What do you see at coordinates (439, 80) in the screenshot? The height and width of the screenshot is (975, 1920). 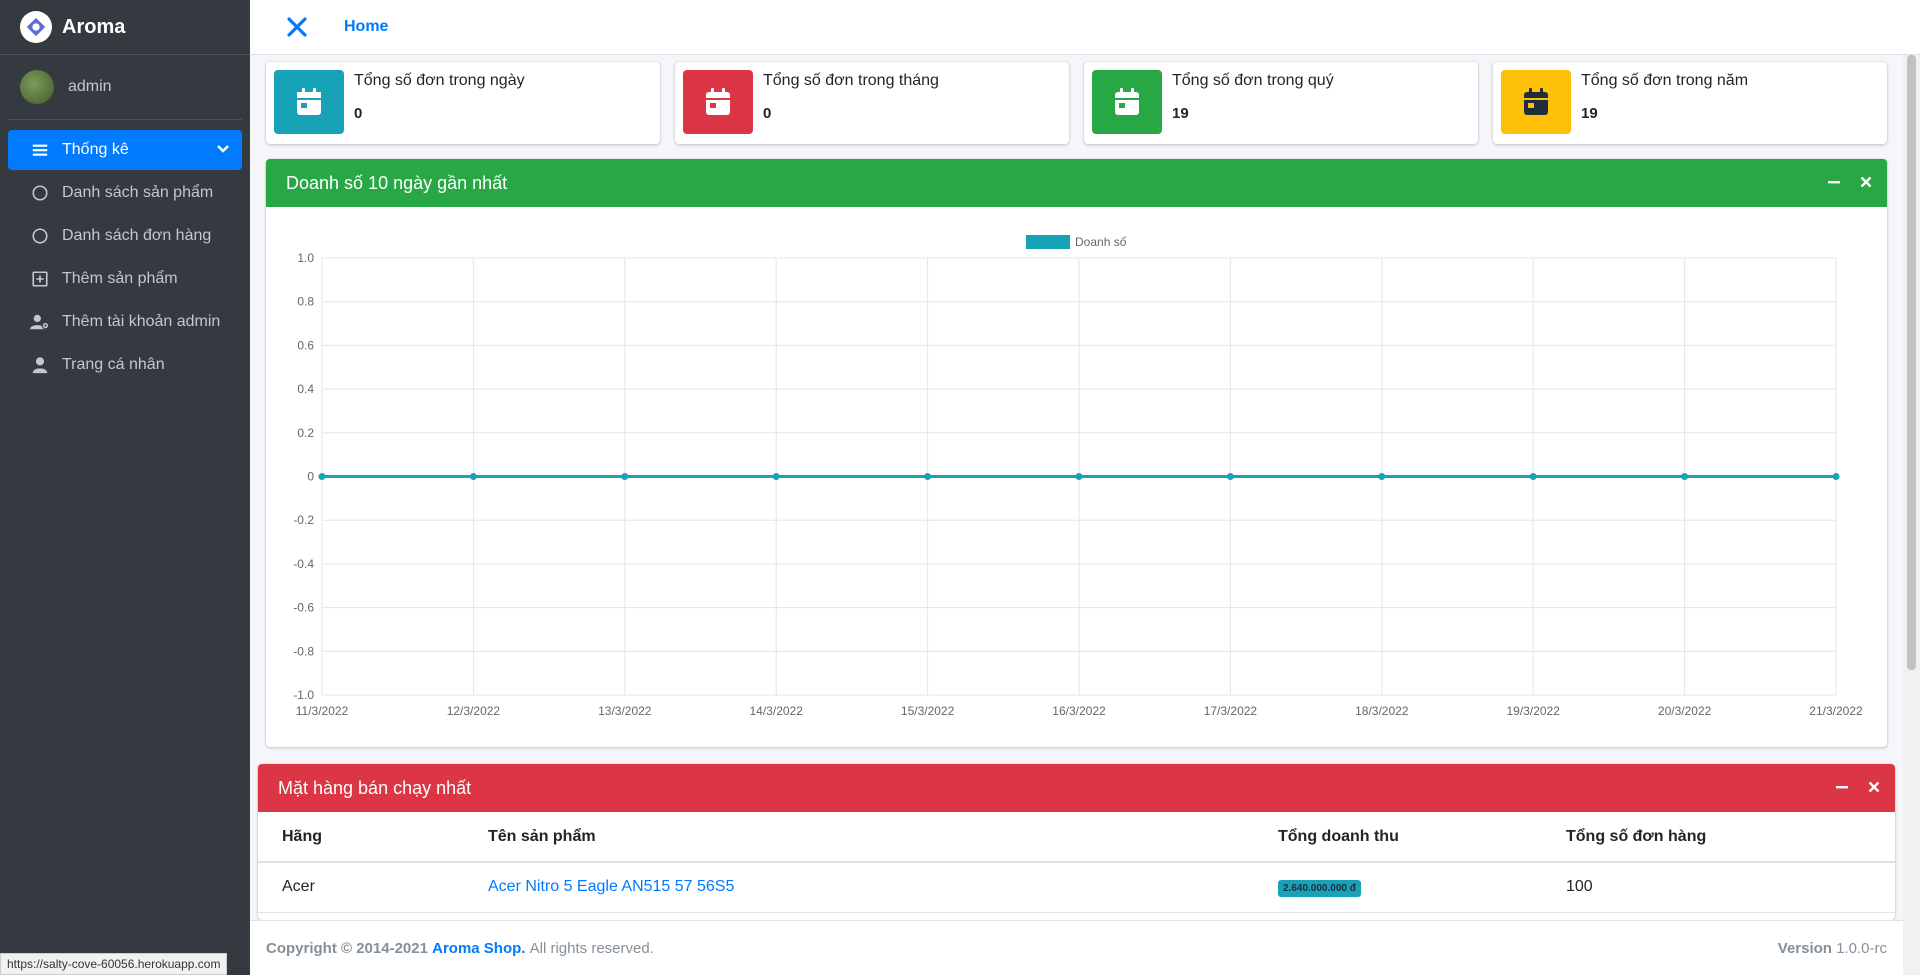 I see `info-box-label: Tổng số đơn trong ngày` at bounding box center [439, 80].